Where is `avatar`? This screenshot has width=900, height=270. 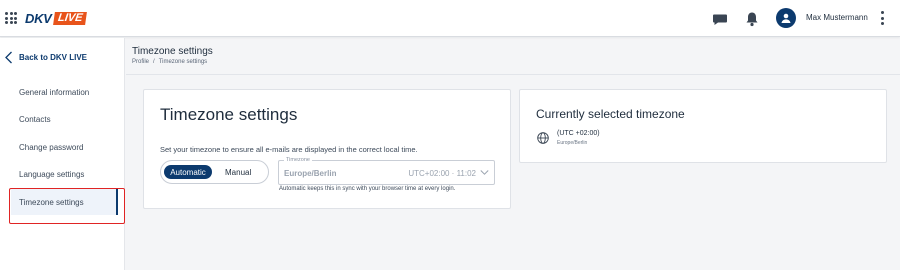 avatar is located at coordinates (786, 18).